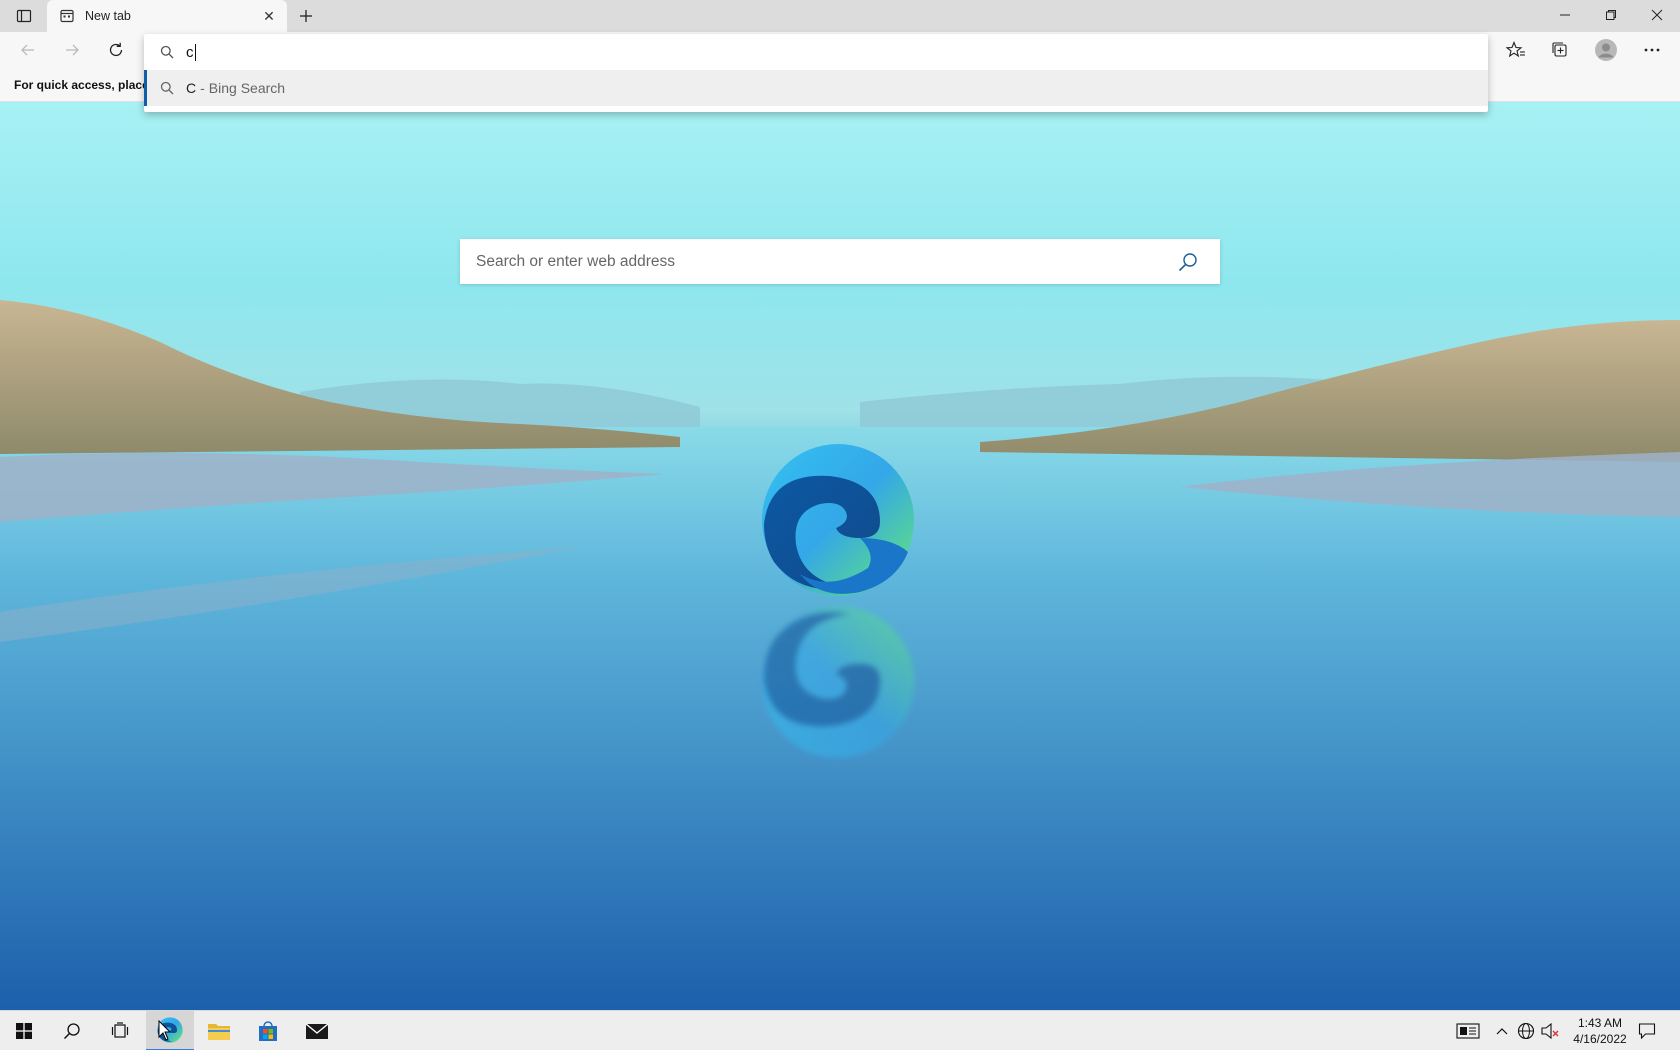 The height and width of the screenshot is (1050, 1680). I want to click on favorites-bar-hint: For quick access, place y, so click(86, 85).